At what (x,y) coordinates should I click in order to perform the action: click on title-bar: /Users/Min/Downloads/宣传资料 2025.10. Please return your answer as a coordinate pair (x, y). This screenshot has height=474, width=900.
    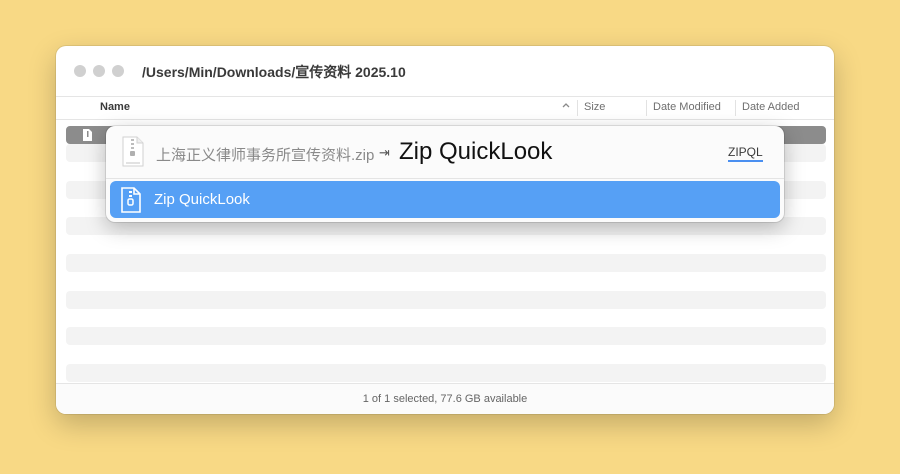
    Looking at the image, I should click on (445, 71).